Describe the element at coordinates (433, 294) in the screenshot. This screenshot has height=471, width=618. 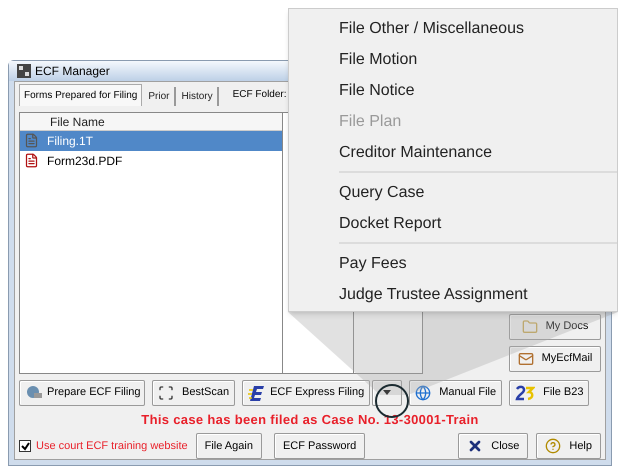
I see `menu-item: Judge Trustee Assignment` at that location.